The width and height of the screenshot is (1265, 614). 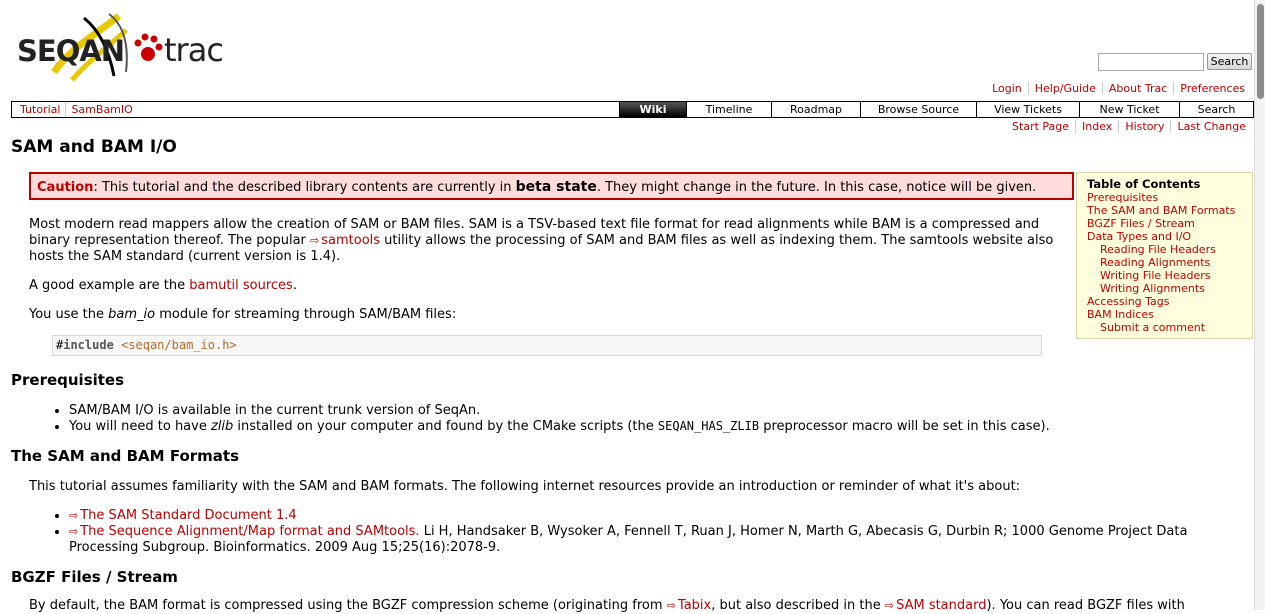 What do you see at coordinates (1158, 249) in the screenshot?
I see `toc-item-reading-headers: Reading File Headers` at bounding box center [1158, 249].